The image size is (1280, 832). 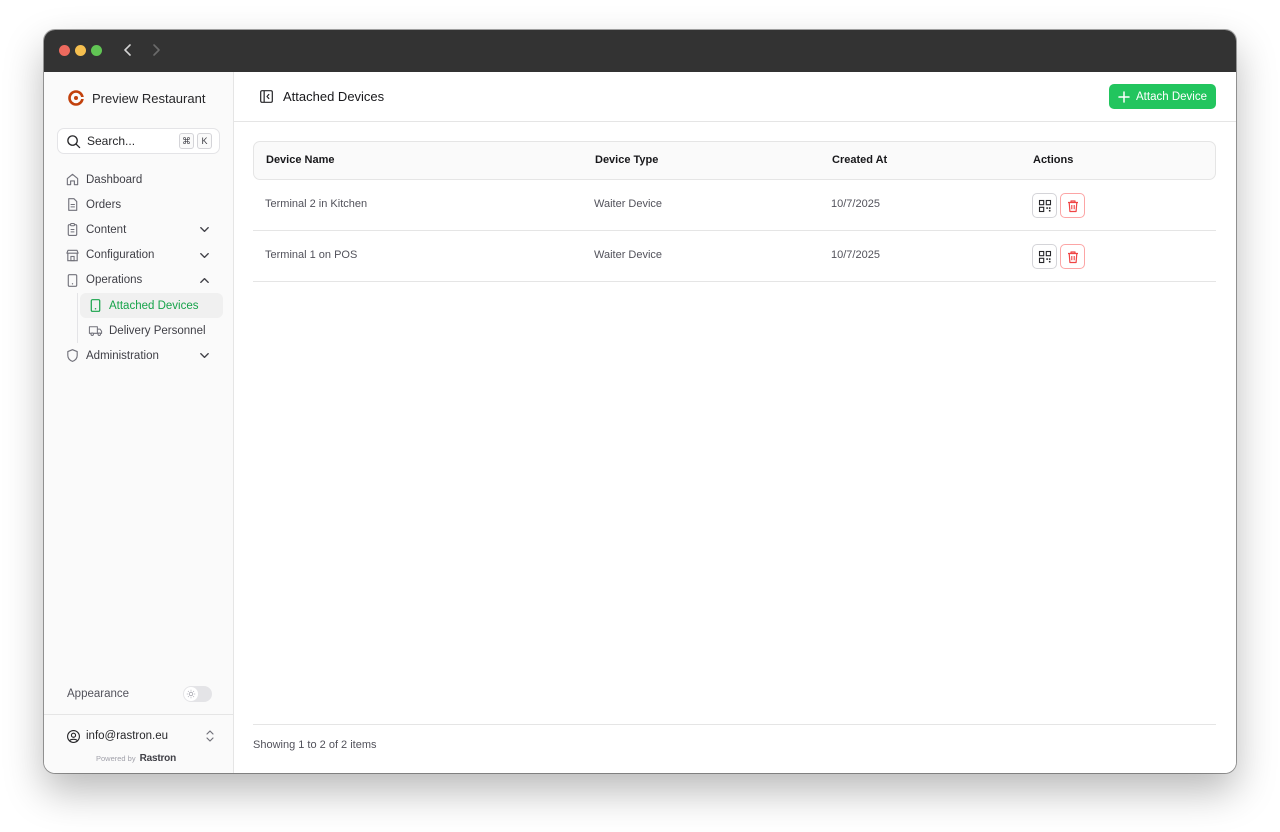 I want to click on shortcut-cmd-key: ⌘, so click(x=186, y=141).